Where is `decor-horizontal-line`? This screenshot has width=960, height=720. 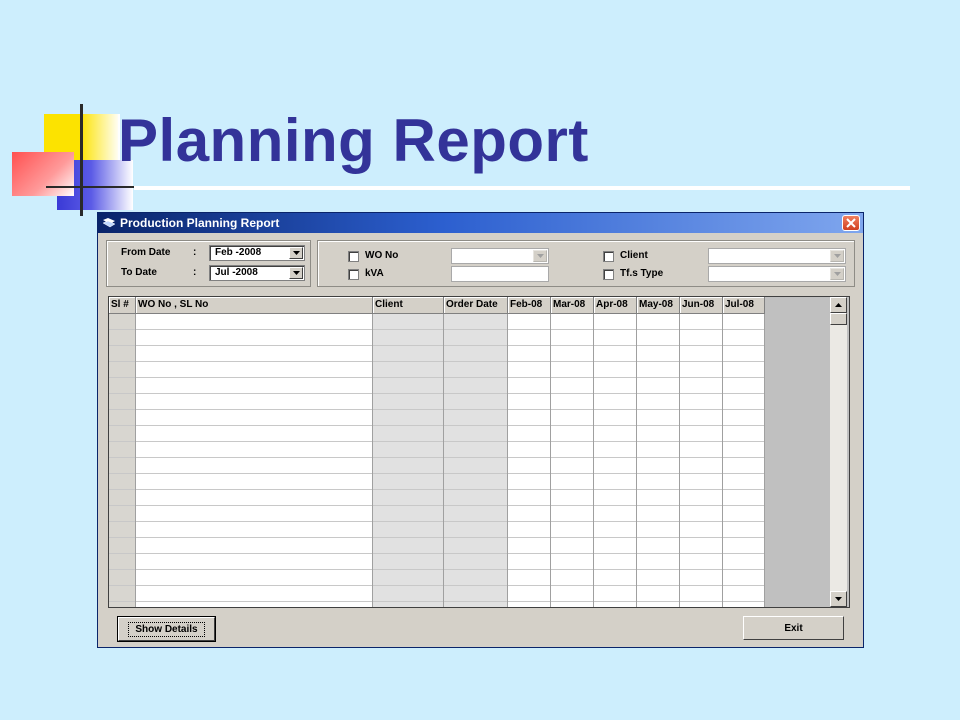
decor-horizontal-line is located at coordinates (91, 187).